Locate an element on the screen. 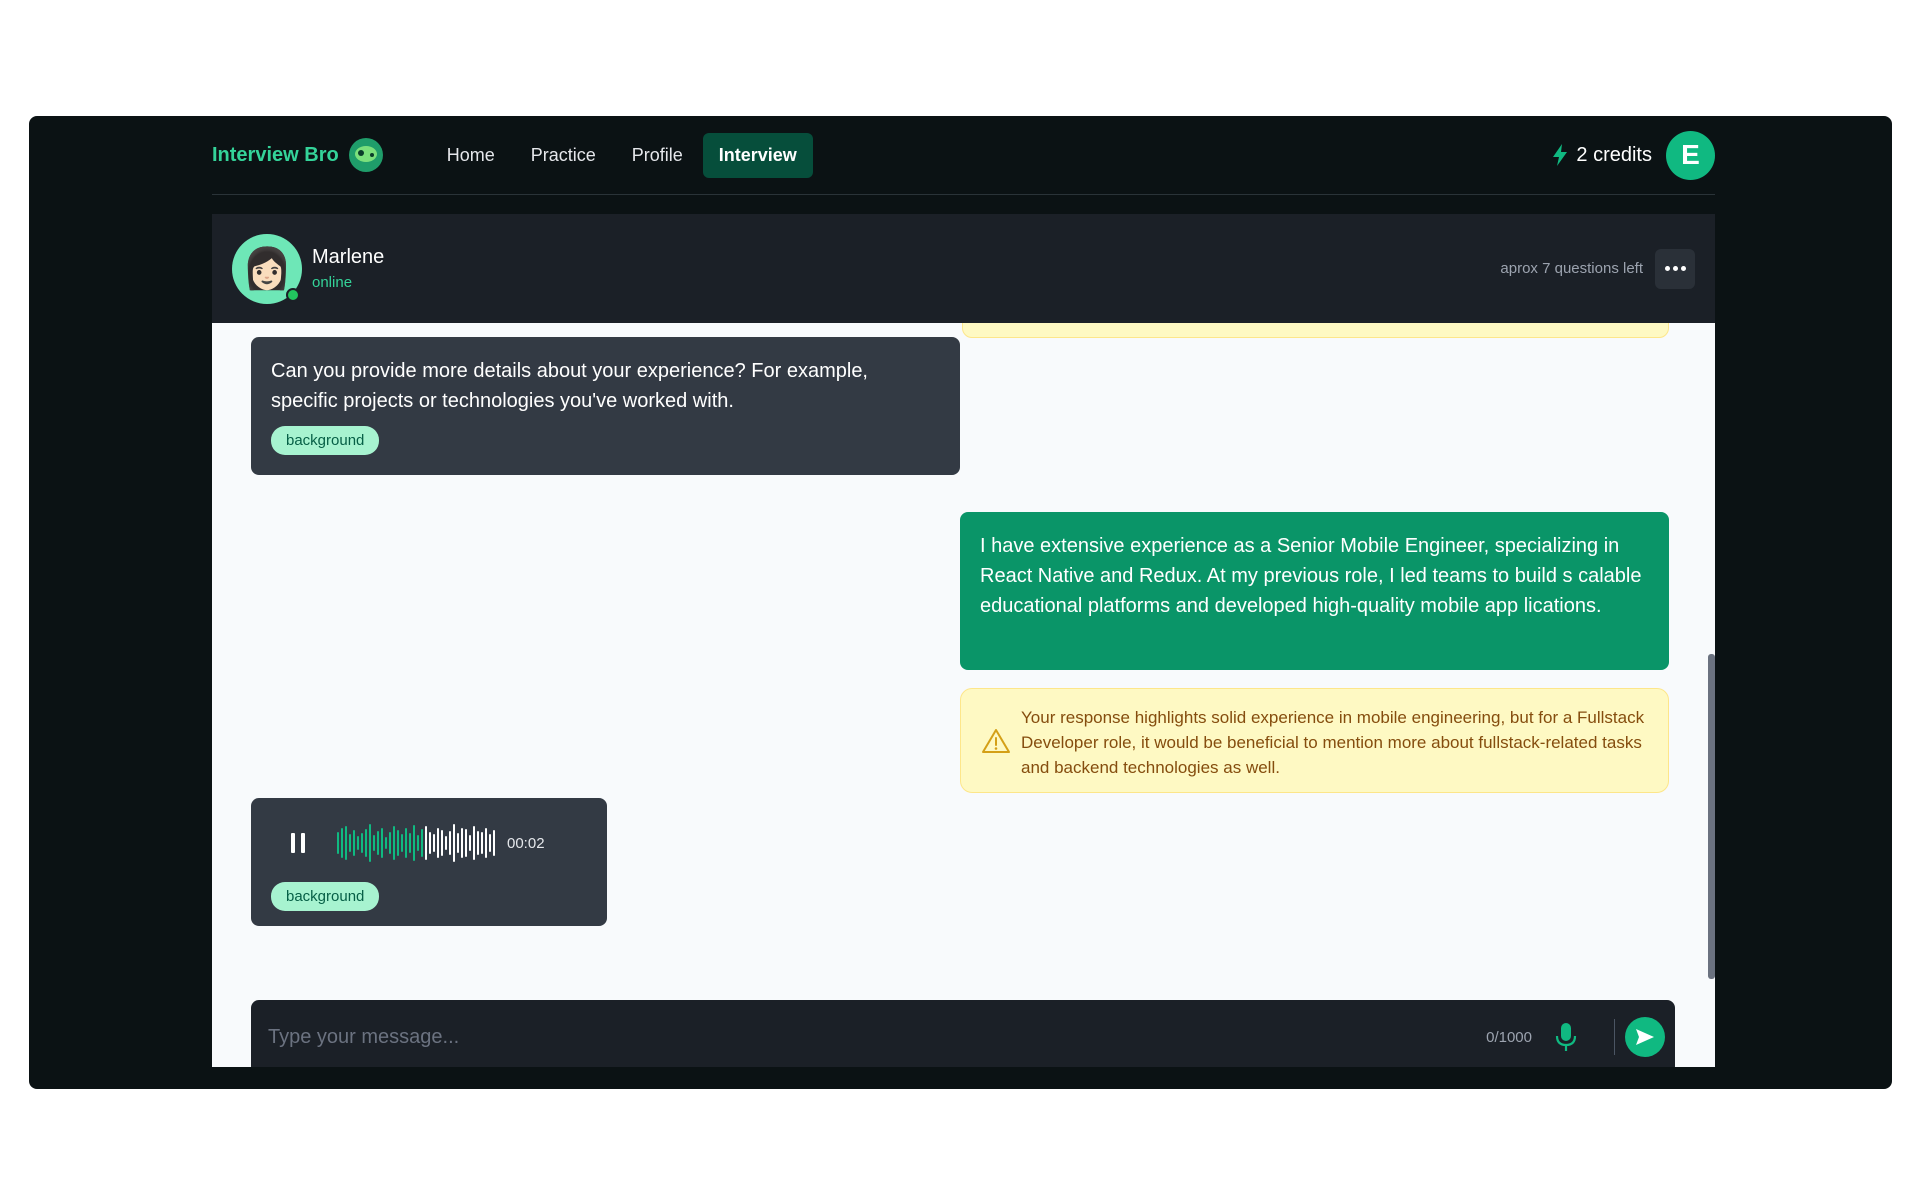 The height and width of the screenshot is (1200, 1920). character-counter: 0/1000 is located at coordinates (1509, 1037).